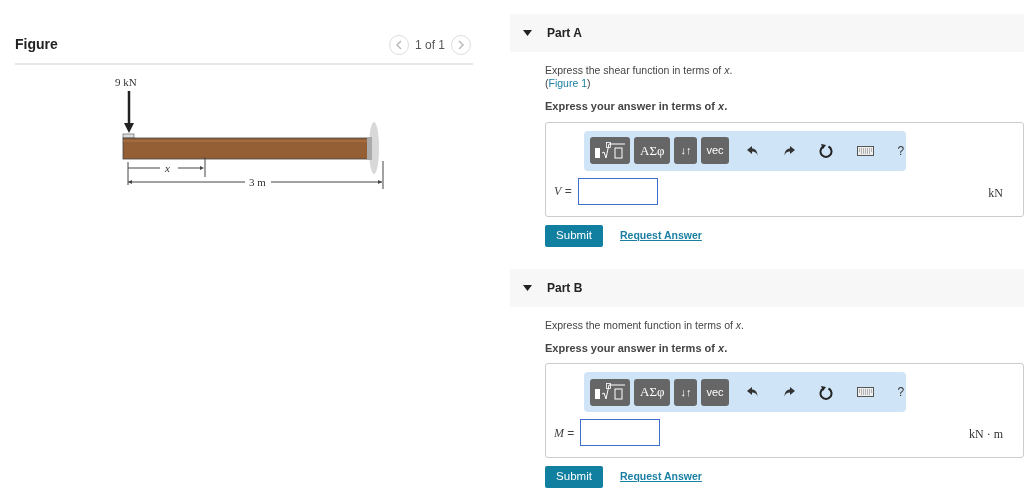 Image resolution: width=1024 pixels, height=493 pixels. What do you see at coordinates (167, 168) in the screenshot?
I see `x-label: x` at bounding box center [167, 168].